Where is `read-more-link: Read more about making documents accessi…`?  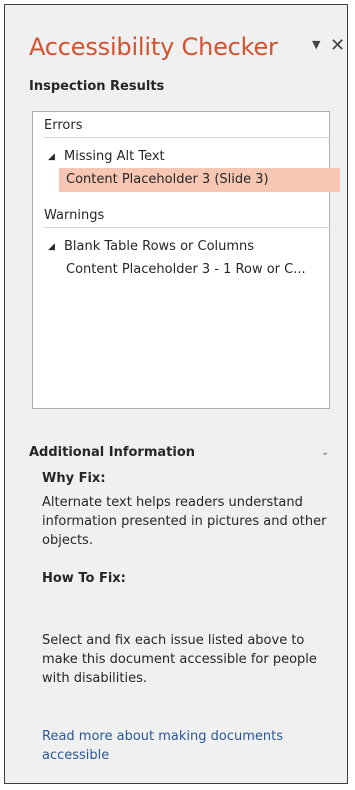 read-more-link: Read more about making documents accessi… is located at coordinates (177, 746).